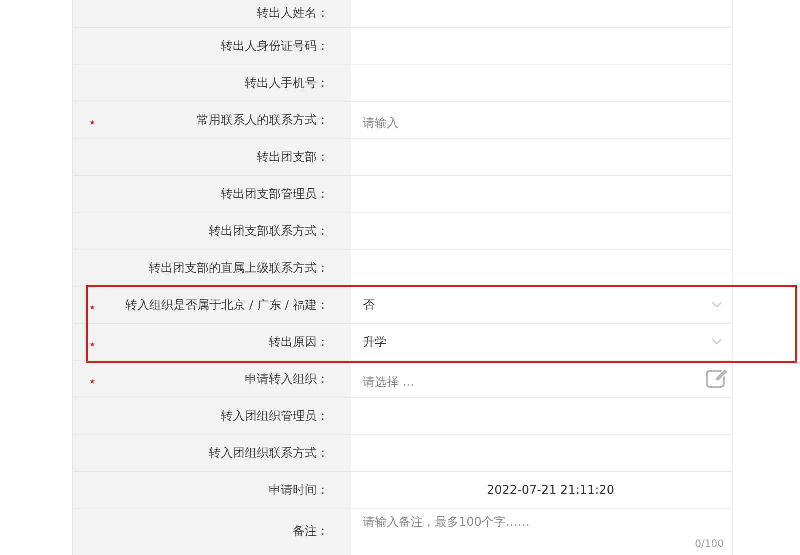 This screenshot has height=555, width=800. What do you see at coordinates (287, 83) in the screenshot?
I see `field-label: 转出人手机号：` at bounding box center [287, 83].